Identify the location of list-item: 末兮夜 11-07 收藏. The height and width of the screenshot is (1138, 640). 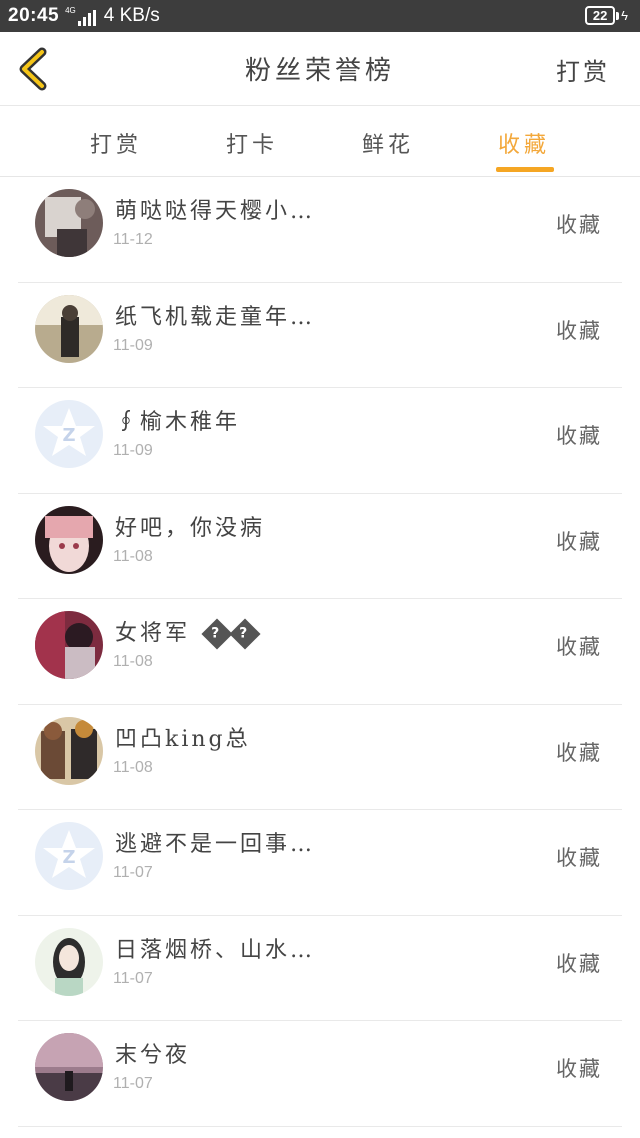
(320, 1074).